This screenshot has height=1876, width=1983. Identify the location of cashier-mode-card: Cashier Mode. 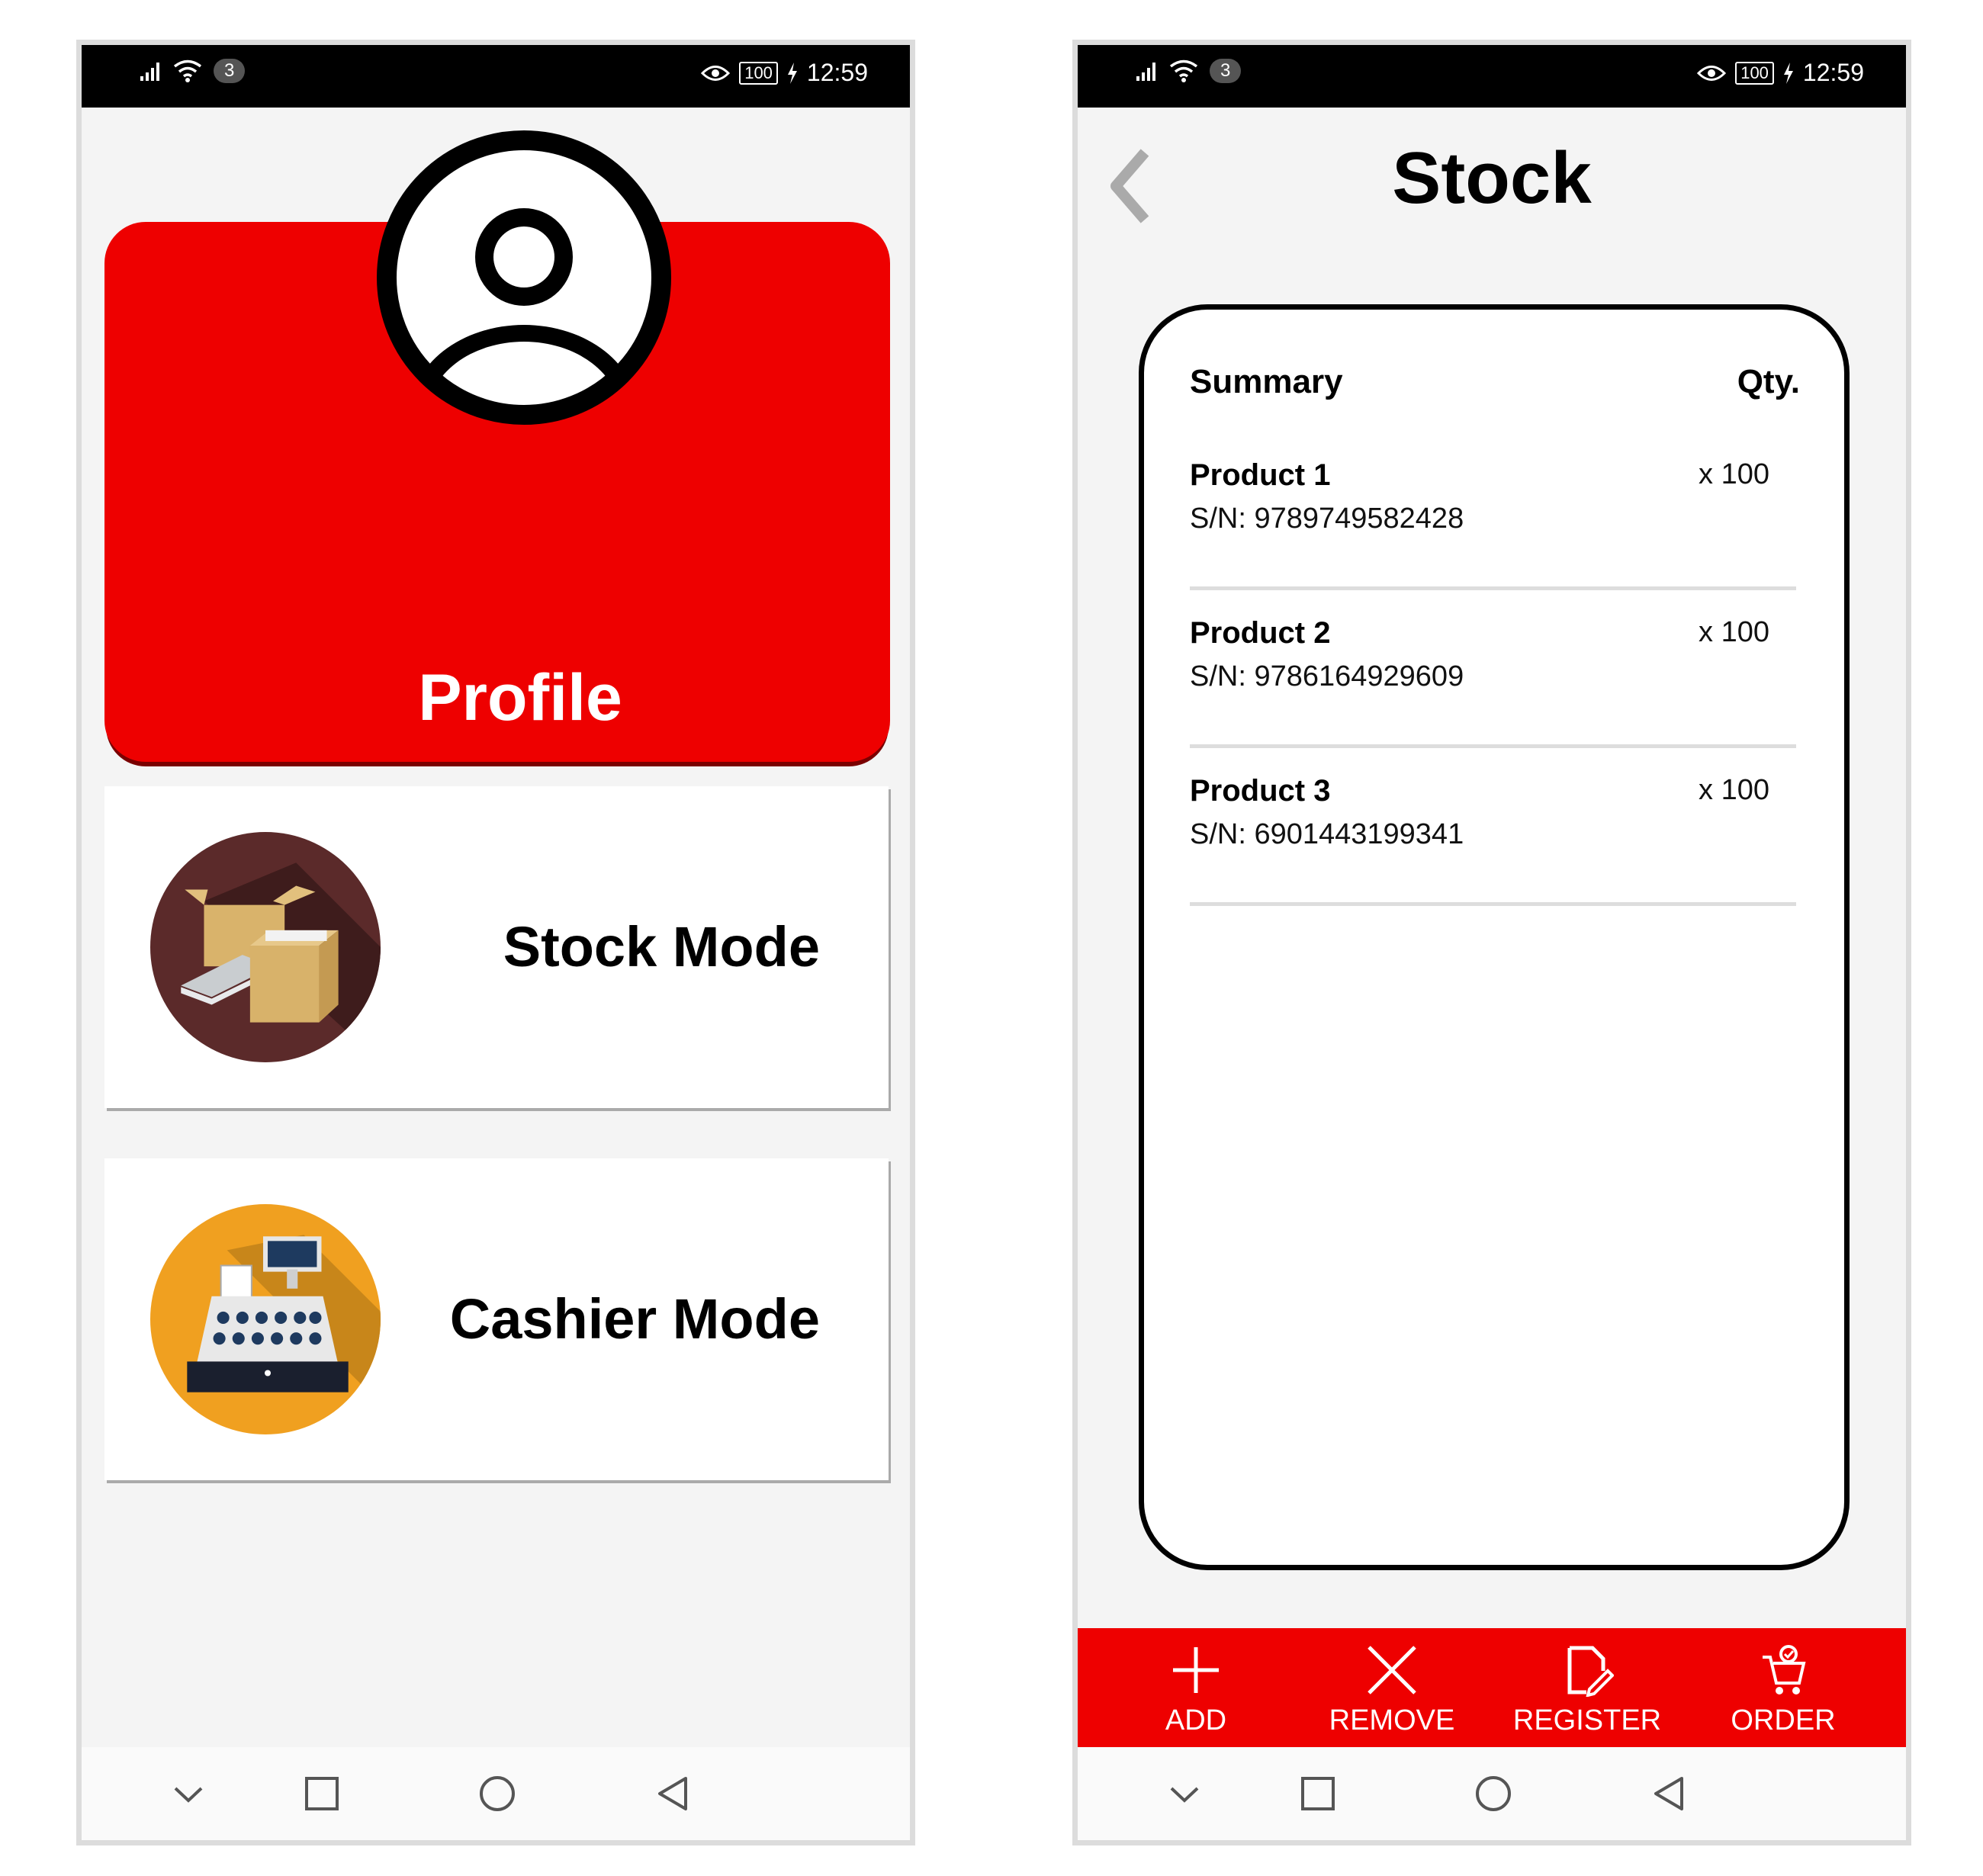
(496, 1319).